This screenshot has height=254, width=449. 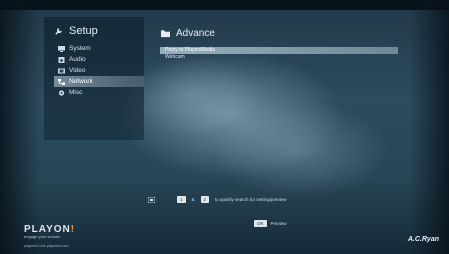 I want to click on page-title: Advance, so click(x=188, y=33).